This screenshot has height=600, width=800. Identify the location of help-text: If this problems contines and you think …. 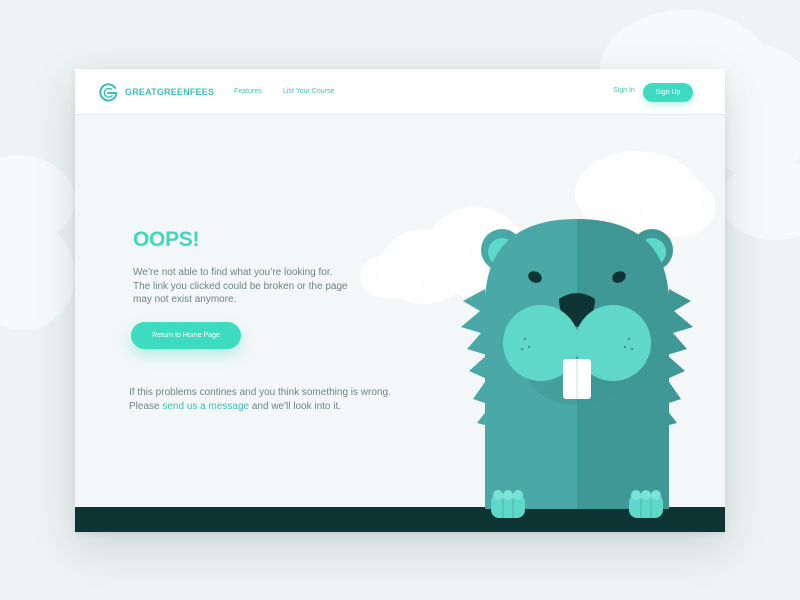
(279, 400).